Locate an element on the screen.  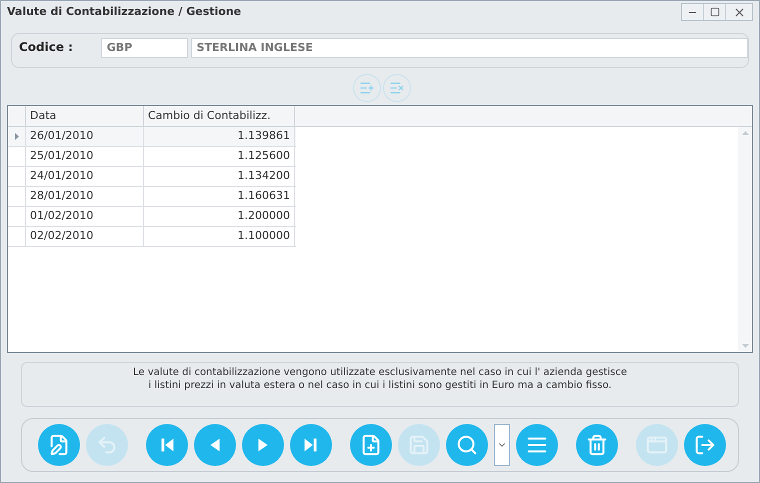
window-icon is located at coordinates (657, 445).